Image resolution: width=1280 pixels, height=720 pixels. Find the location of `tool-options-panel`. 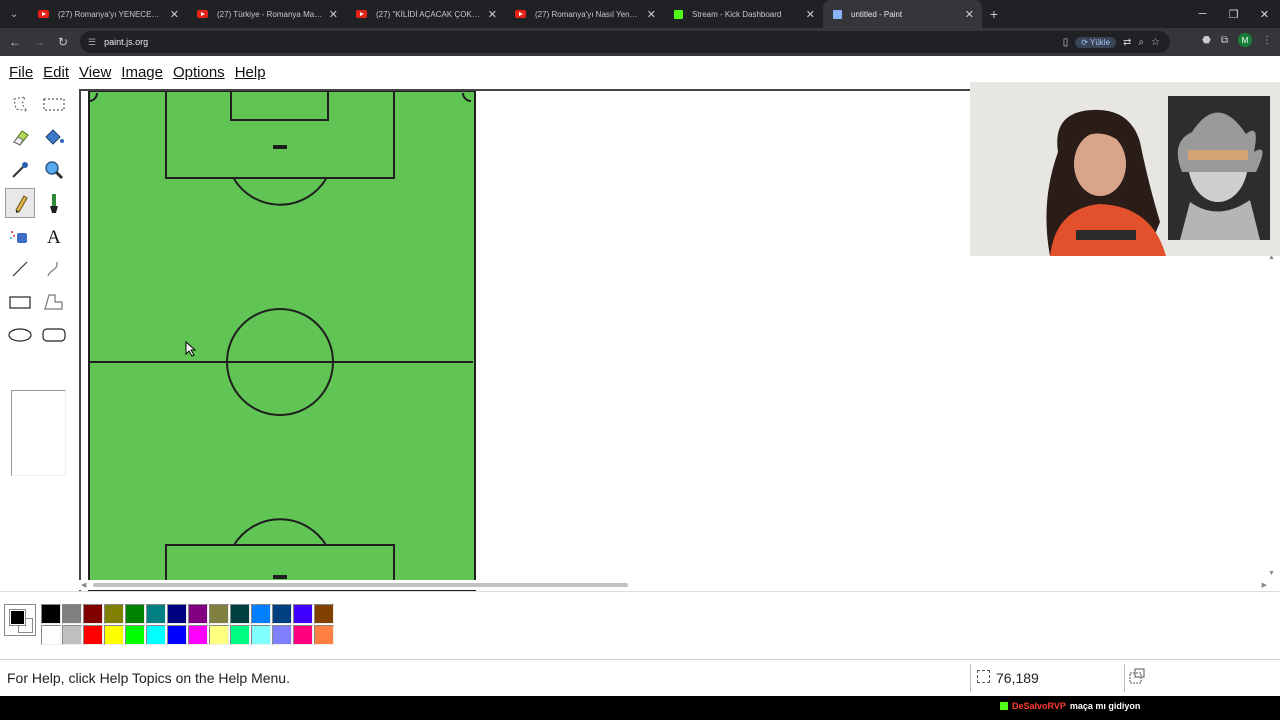

tool-options-panel is located at coordinates (38, 433).